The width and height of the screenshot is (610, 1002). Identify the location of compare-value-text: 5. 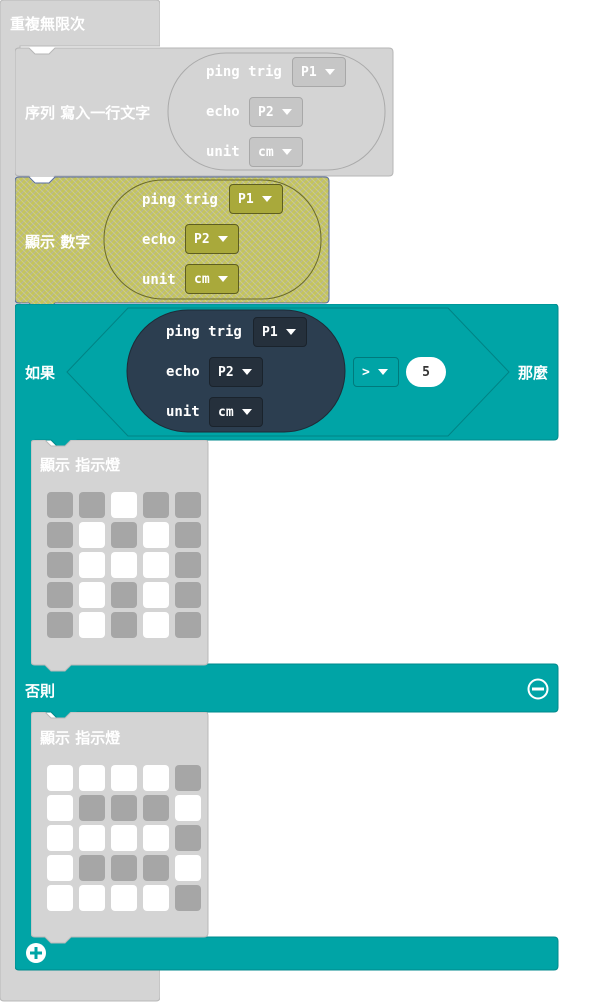
(426, 372).